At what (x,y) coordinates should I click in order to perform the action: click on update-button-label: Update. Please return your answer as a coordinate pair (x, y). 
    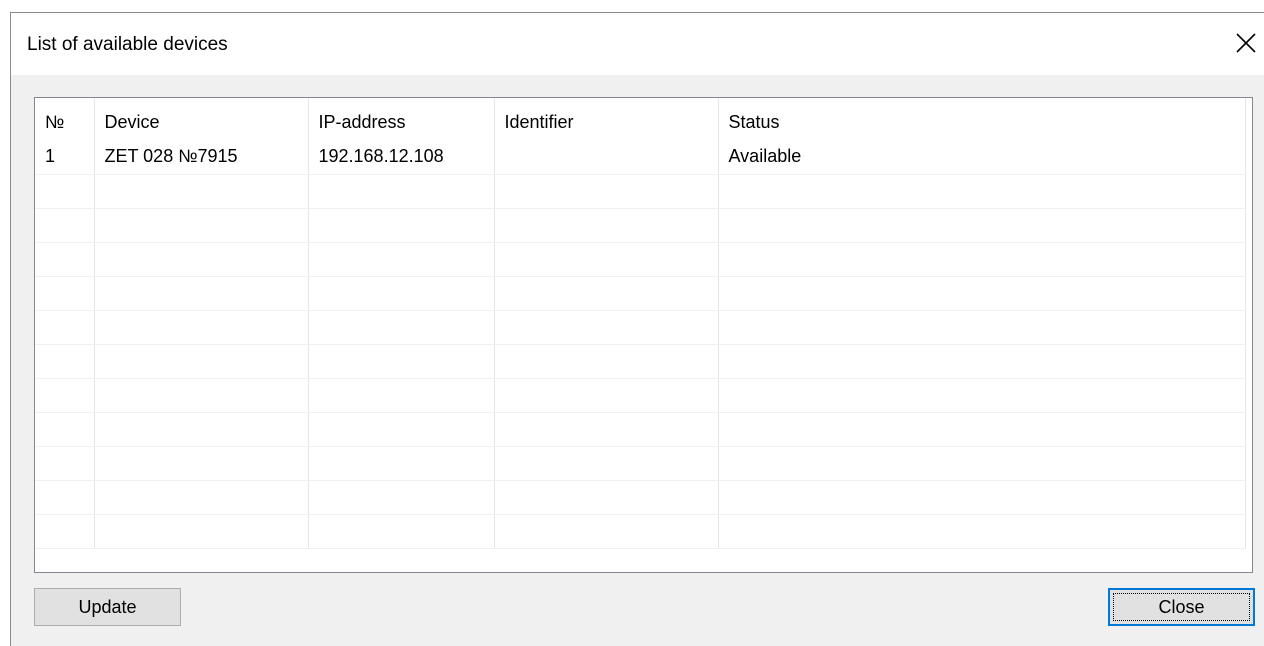
    Looking at the image, I should click on (107, 606).